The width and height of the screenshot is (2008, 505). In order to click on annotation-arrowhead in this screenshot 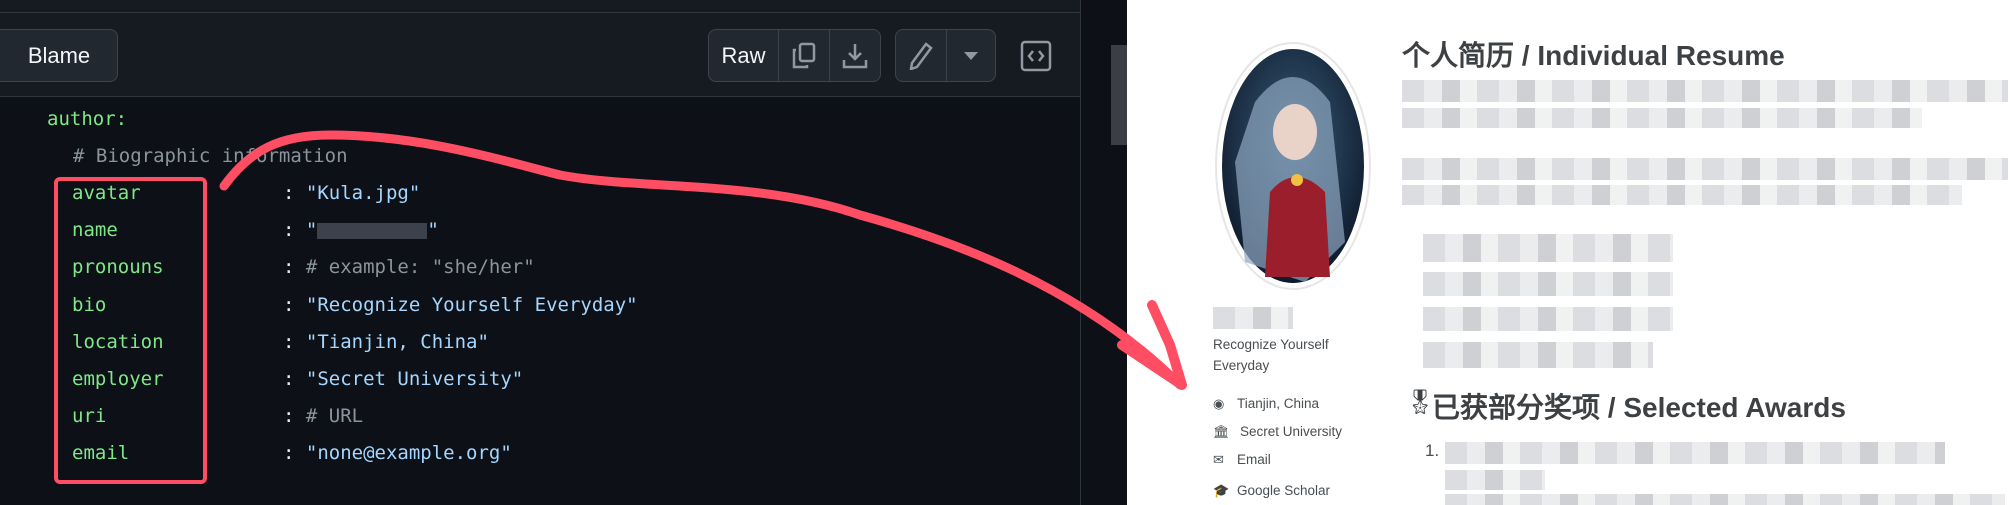, I will do `click(1152, 345)`.